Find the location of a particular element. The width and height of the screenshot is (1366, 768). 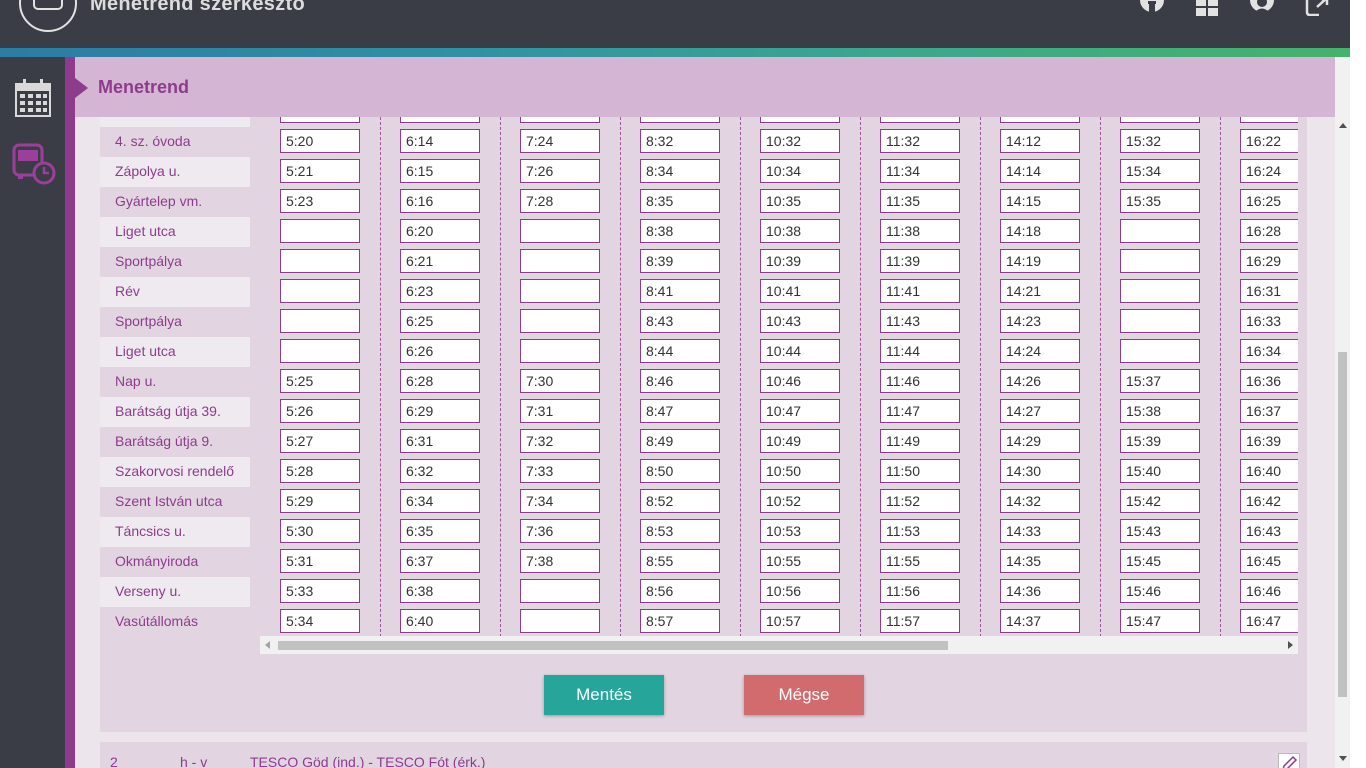

time-input: 5:25 is located at coordinates (320, 381).